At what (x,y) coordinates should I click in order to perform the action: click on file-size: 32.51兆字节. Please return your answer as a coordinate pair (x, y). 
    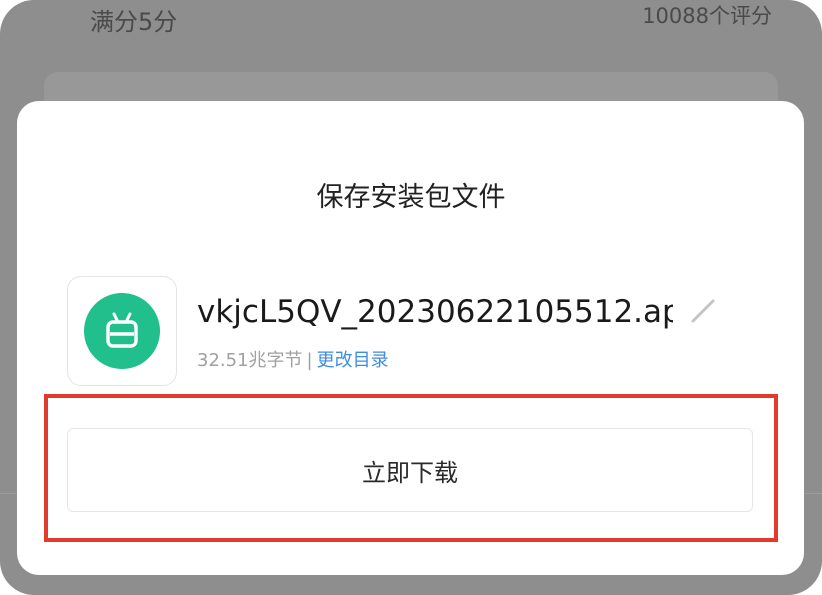
    Looking at the image, I should click on (250, 360).